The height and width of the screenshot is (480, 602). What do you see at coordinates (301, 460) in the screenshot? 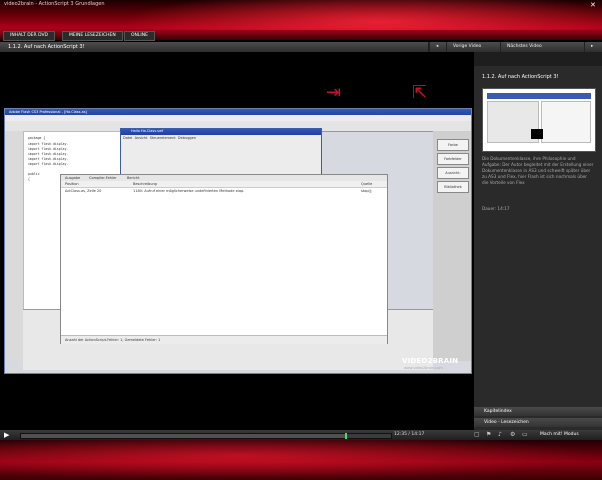
I see `footer-background` at bounding box center [301, 460].